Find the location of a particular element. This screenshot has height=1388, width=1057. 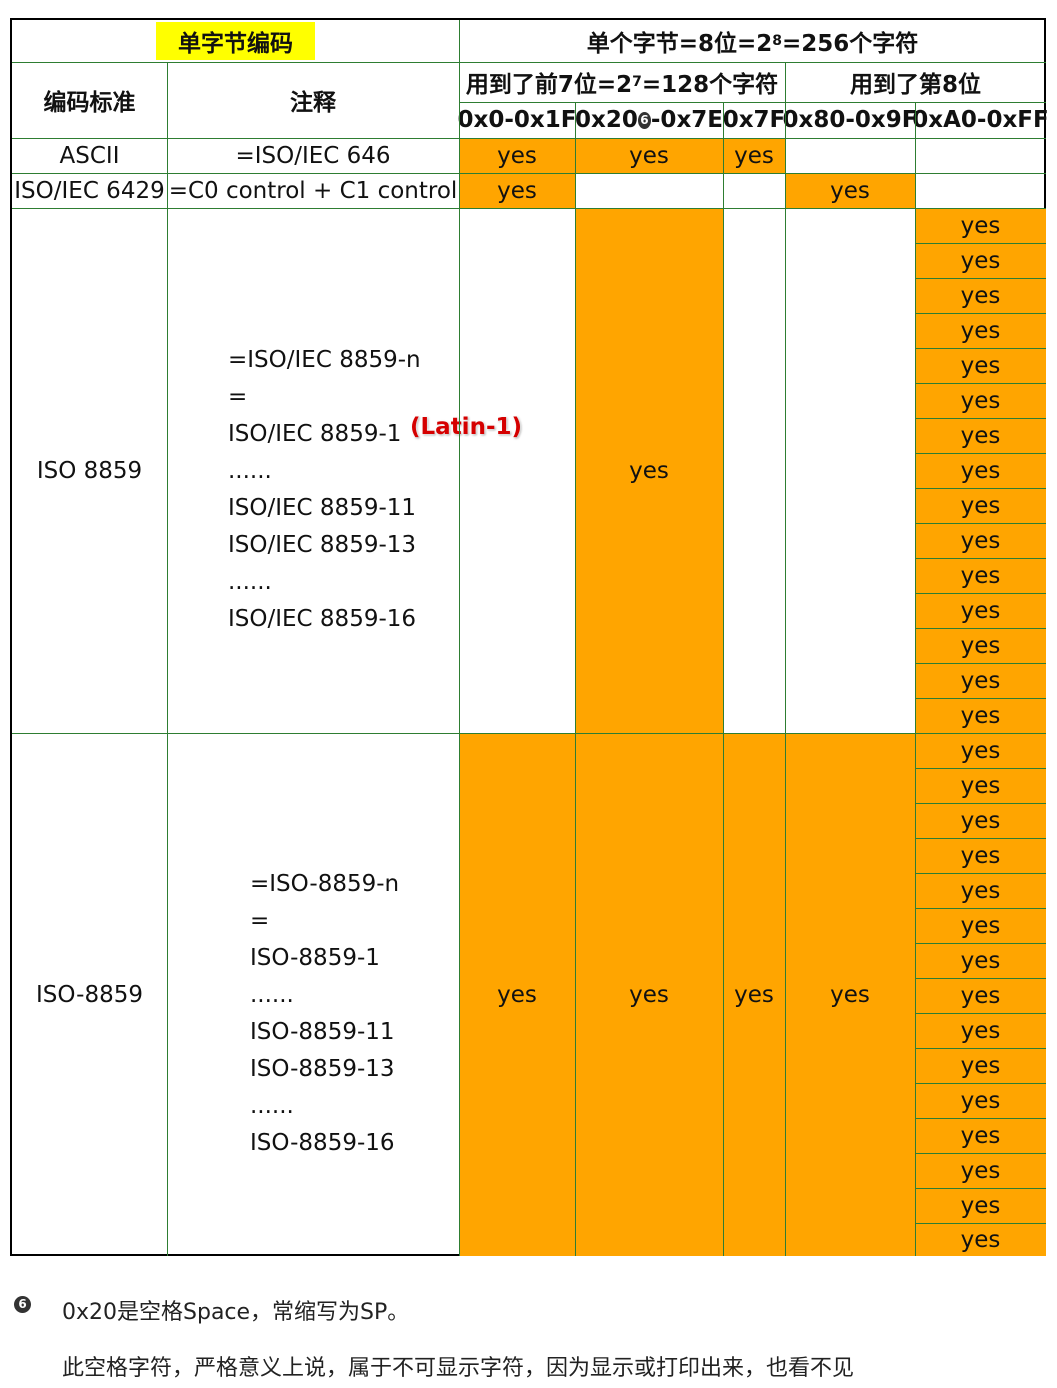

iso-8859-yes-0x0-0x1f: yes is located at coordinates (517, 994).